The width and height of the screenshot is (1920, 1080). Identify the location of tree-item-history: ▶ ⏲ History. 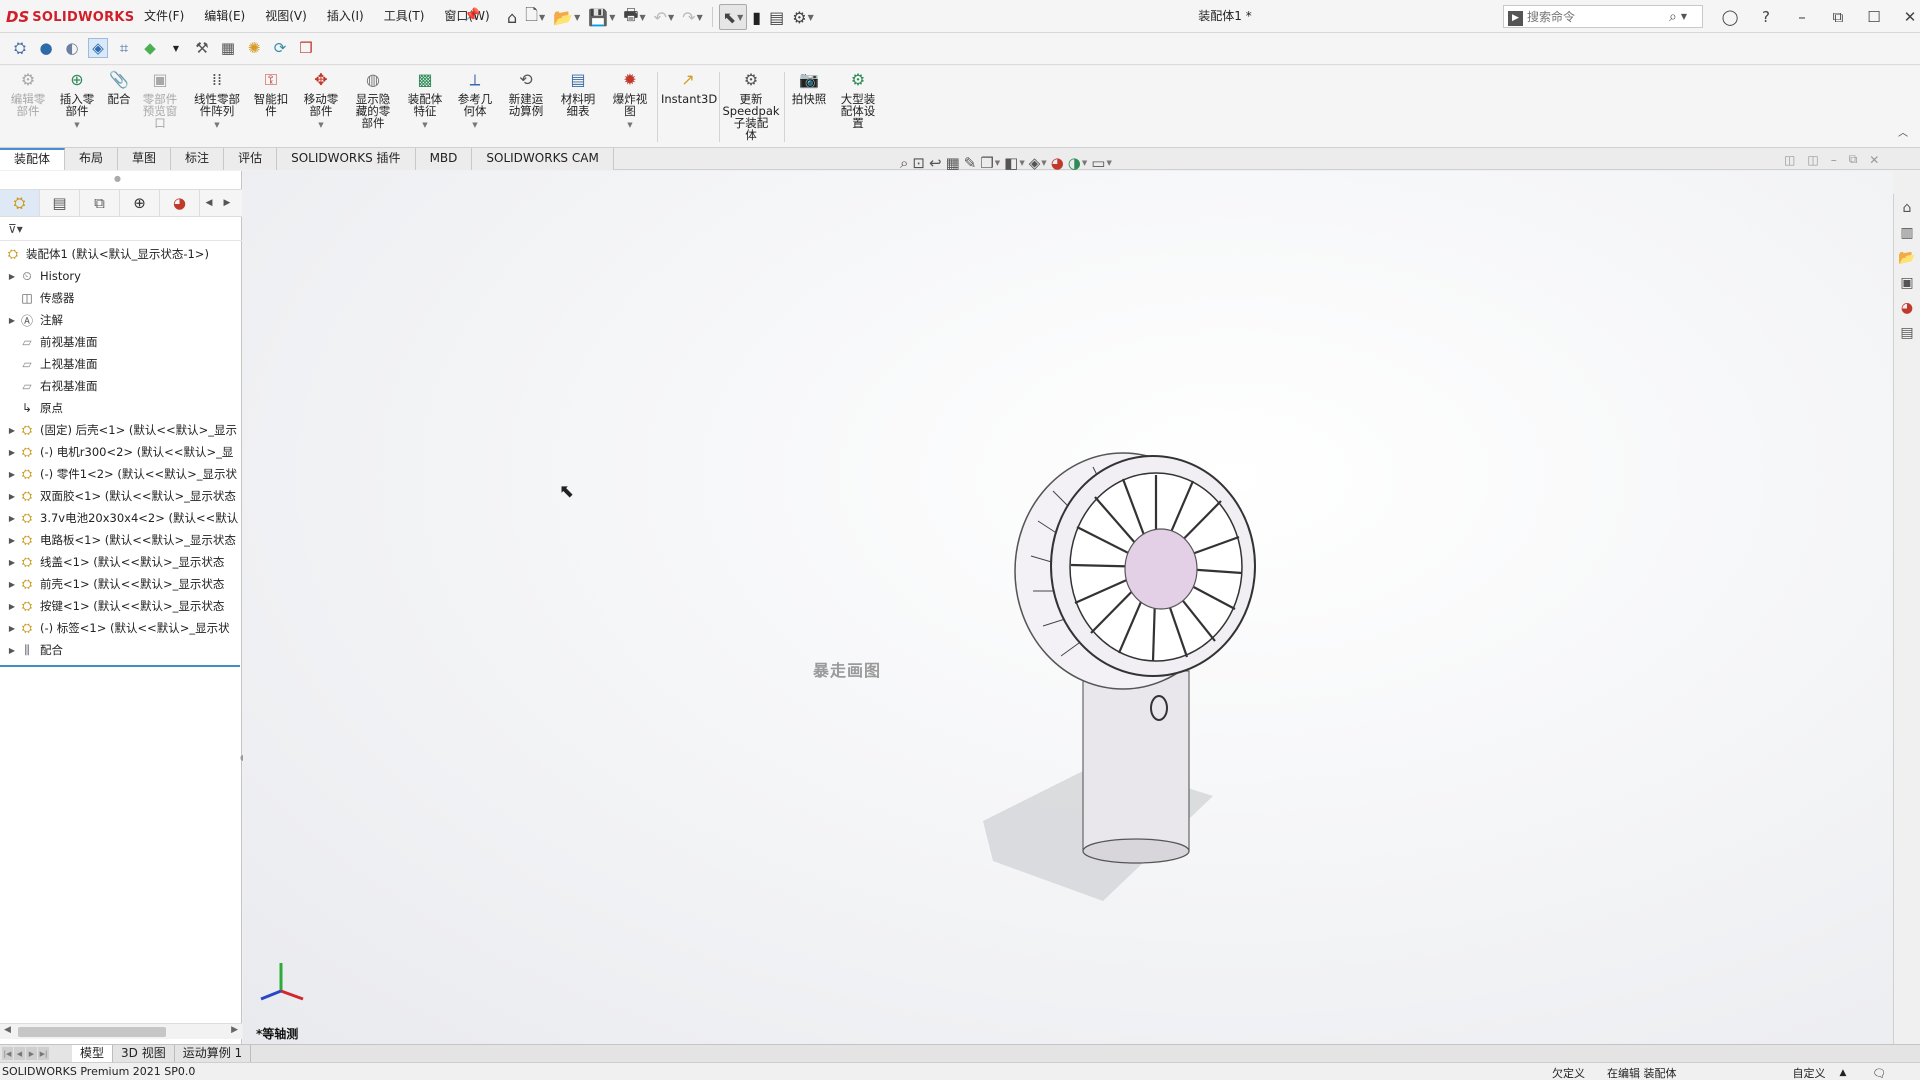
(121, 276).